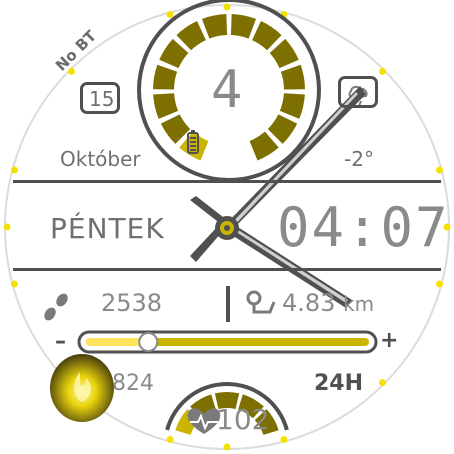 The height and width of the screenshot is (454, 454). What do you see at coordinates (359, 159) in the screenshot?
I see `temperature: -2°` at bounding box center [359, 159].